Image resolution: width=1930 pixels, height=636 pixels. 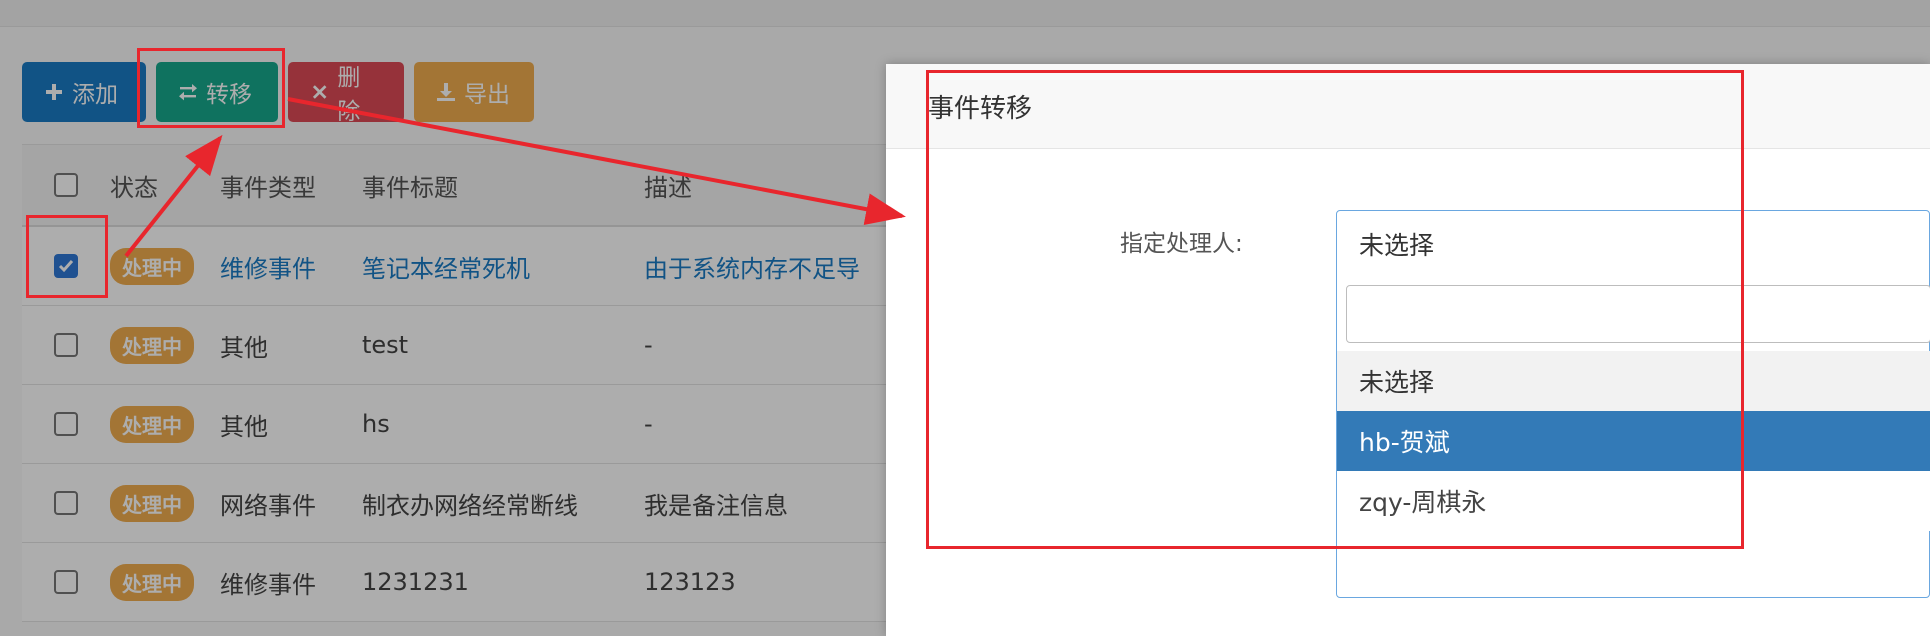 What do you see at coordinates (596, 161) in the screenshot?
I see `arrow-transfer-to-dialog` at bounding box center [596, 161].